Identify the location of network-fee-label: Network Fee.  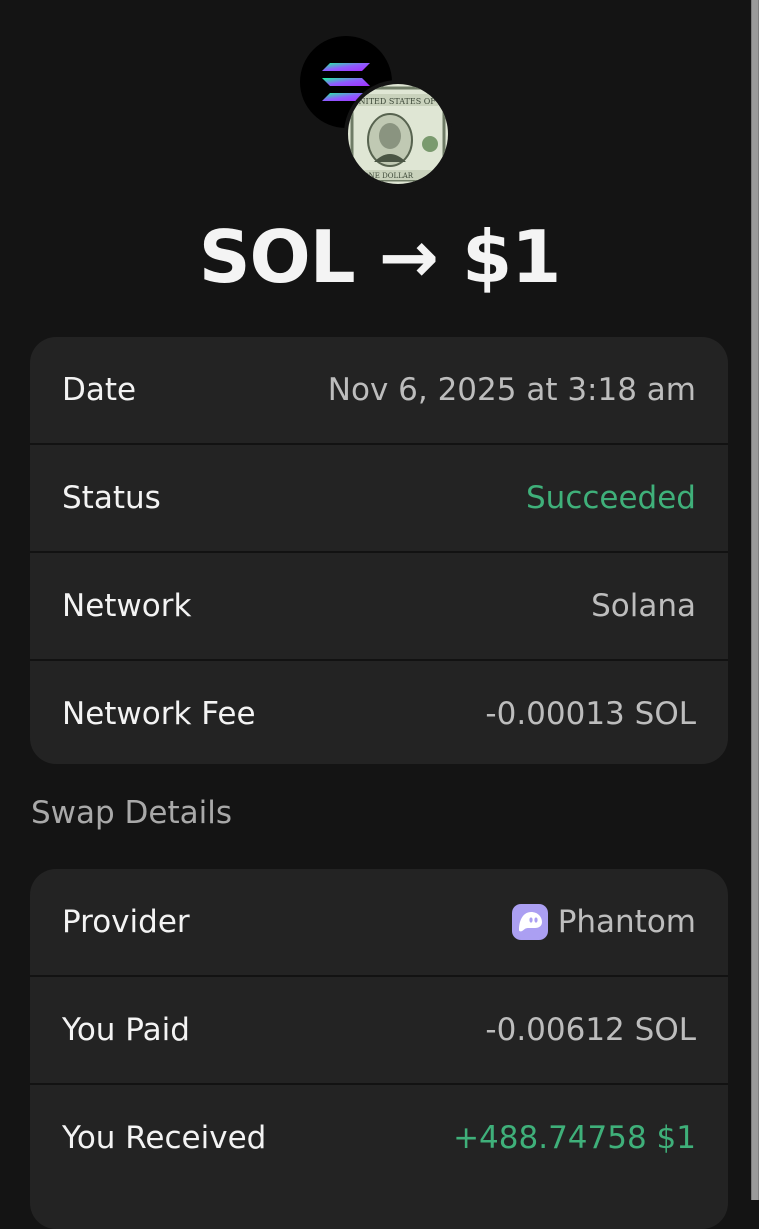
(159, 714).